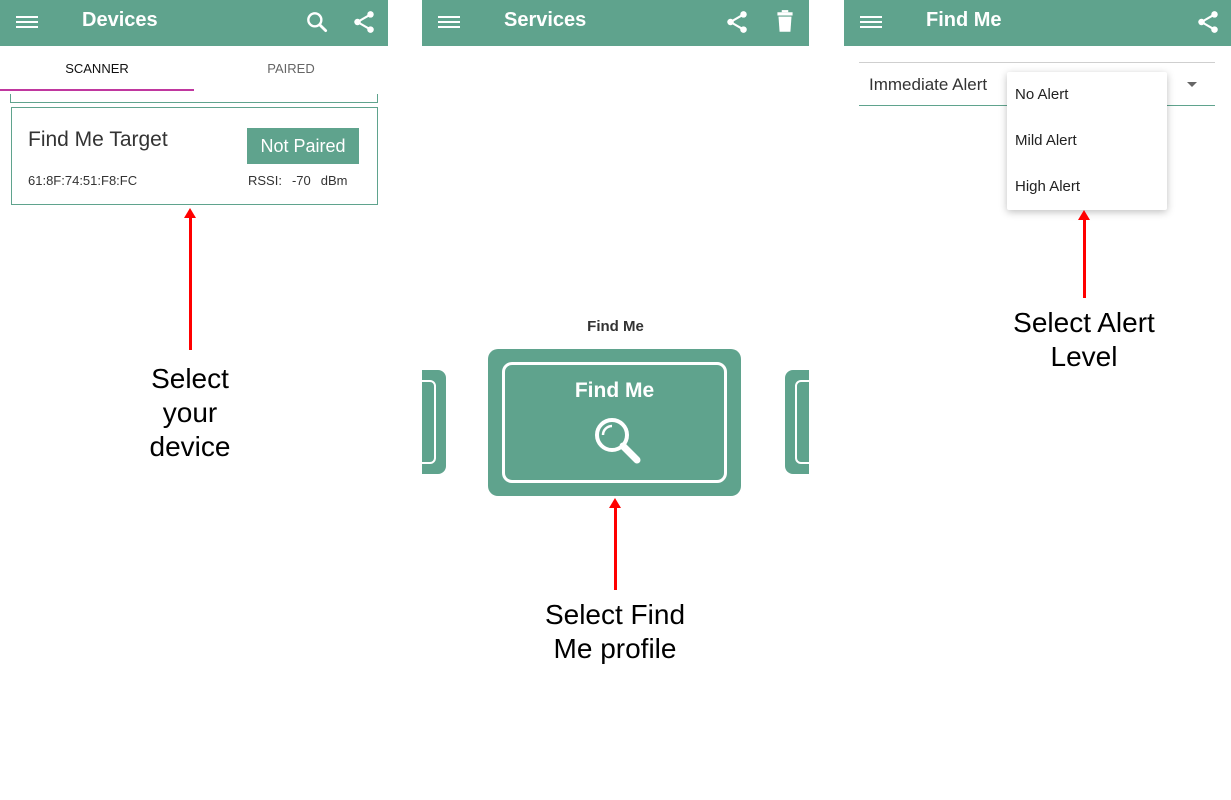 This screenshot has width=1231, height=800. Describe the element at coordinates (291, 69) in the screenshot. I see `tab-paired: PAIRED` at that location.